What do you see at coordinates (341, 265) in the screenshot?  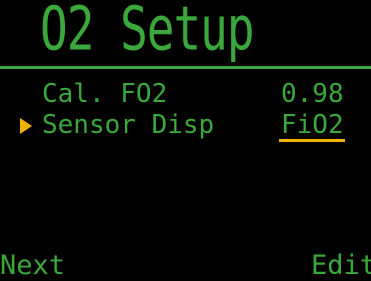 I see `edit-softkey: Edit` at bounding box center [341, 265].